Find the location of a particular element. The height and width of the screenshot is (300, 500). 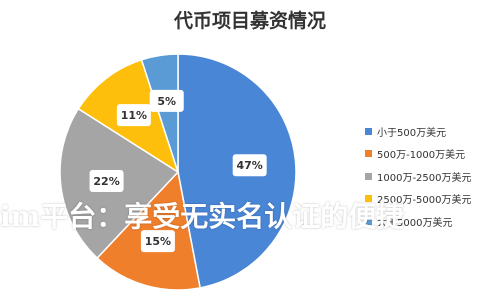

legend-item: 500万-1000万美元 is located at coordinates (418, 154).